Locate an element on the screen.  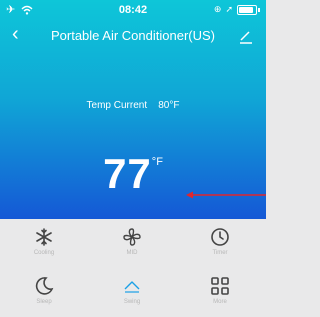
status-bar: ✈ 08:42 ⊕ ➚ is located at coordinates (133, 10).